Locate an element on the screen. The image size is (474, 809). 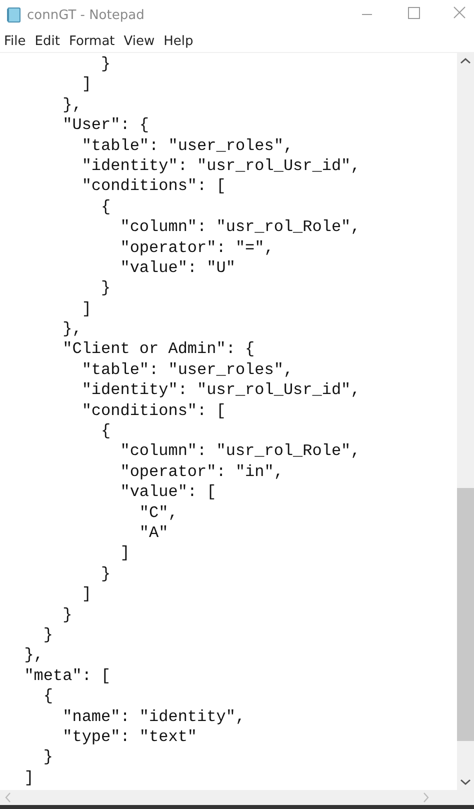
code-line: "value": [ is located at coordinates (167, 492).